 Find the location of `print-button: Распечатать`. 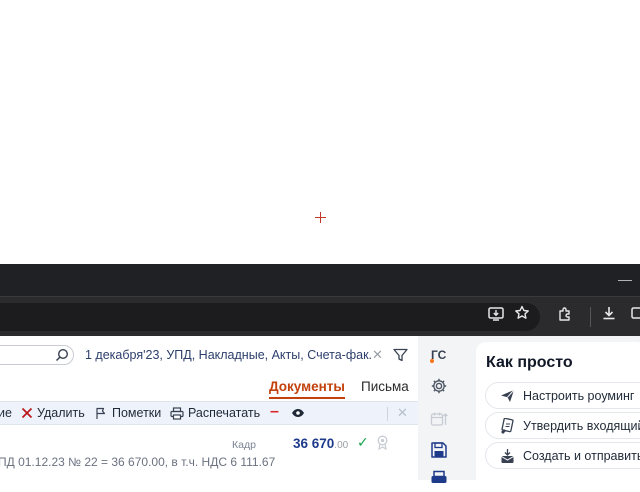

print-button: Распечатать is located at coordinates (215, 413).